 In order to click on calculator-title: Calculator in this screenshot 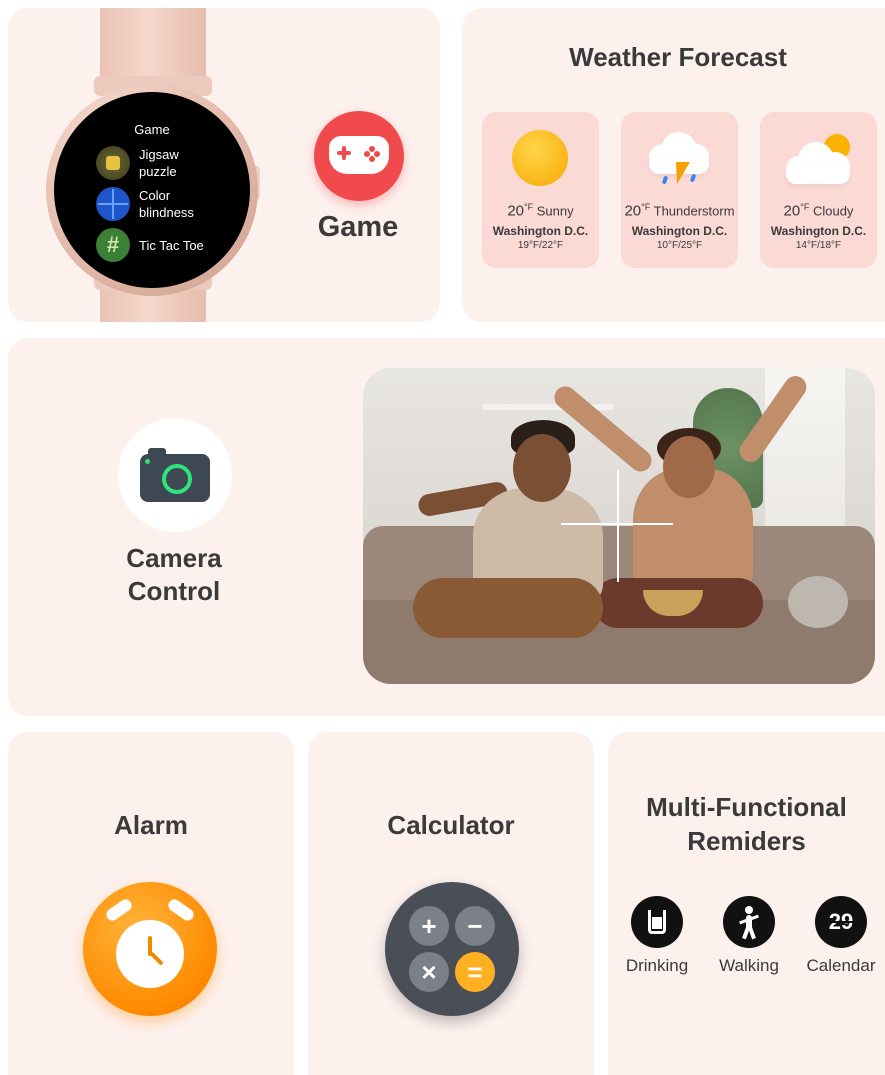, I will do `click(451, 825)`.